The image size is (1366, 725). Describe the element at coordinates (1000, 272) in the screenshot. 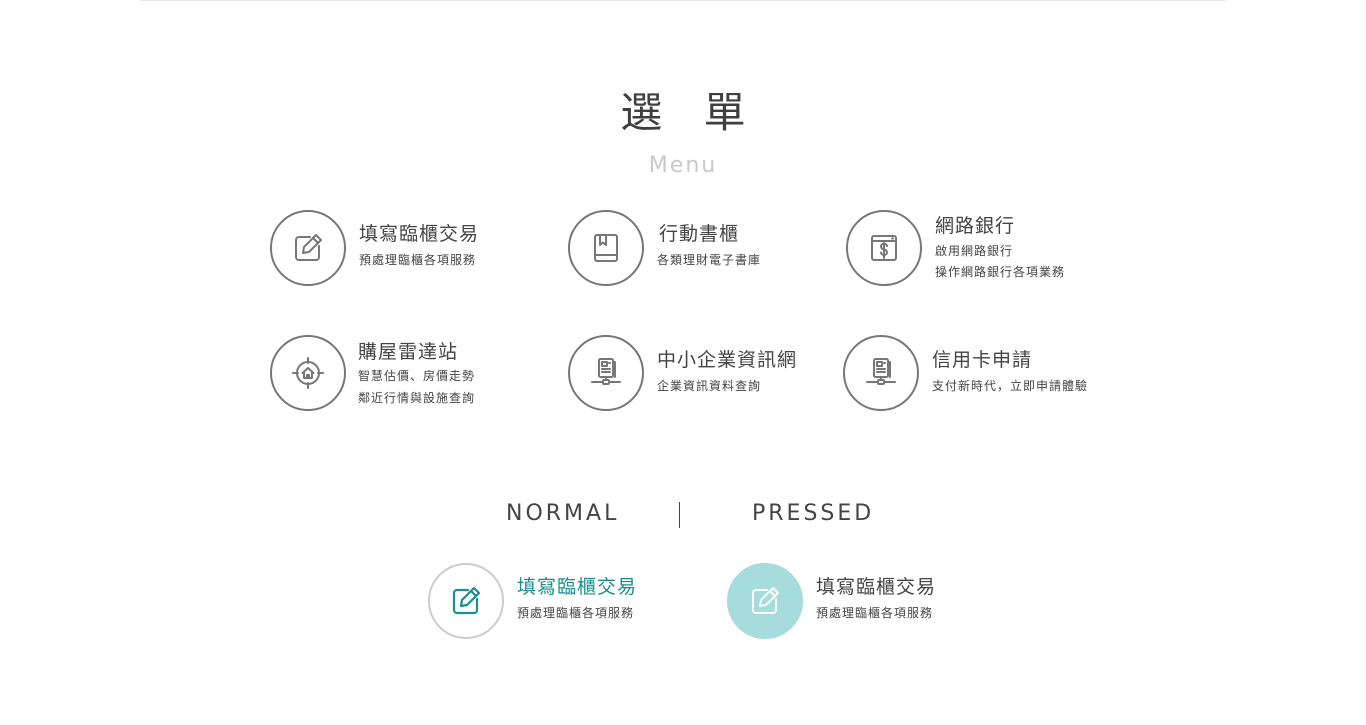

I see `menu-item-desc-line2: 操作網路銀行各項業務` at that location.